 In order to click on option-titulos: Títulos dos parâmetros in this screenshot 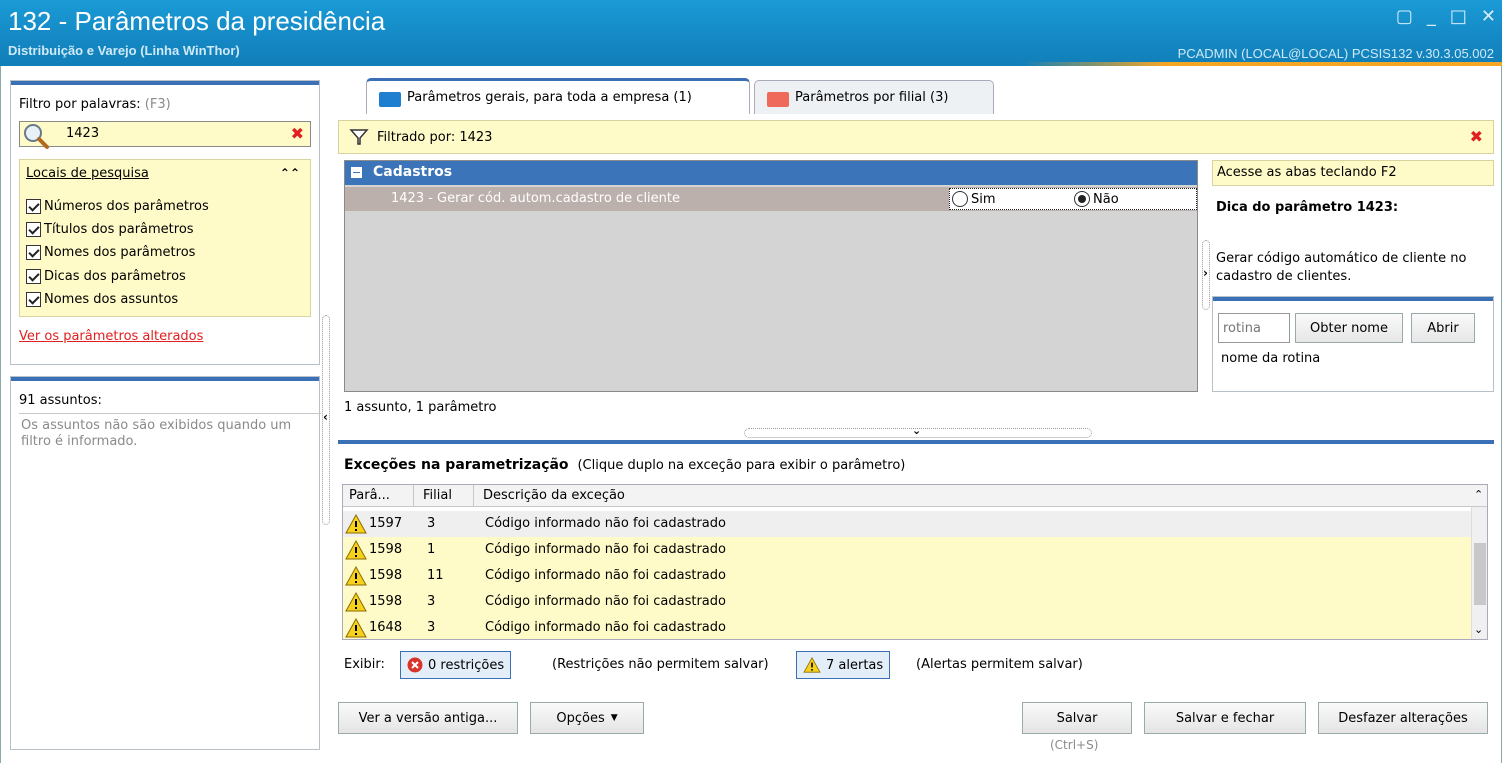, I will do `click(110, 229)`.